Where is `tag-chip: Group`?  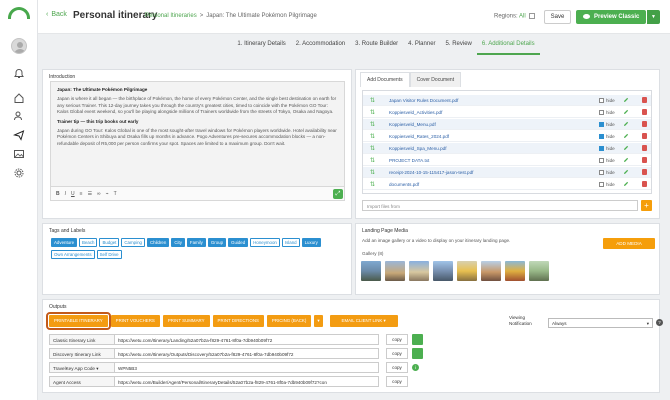 tag-chip: Group is located at coordinates (217, 242).